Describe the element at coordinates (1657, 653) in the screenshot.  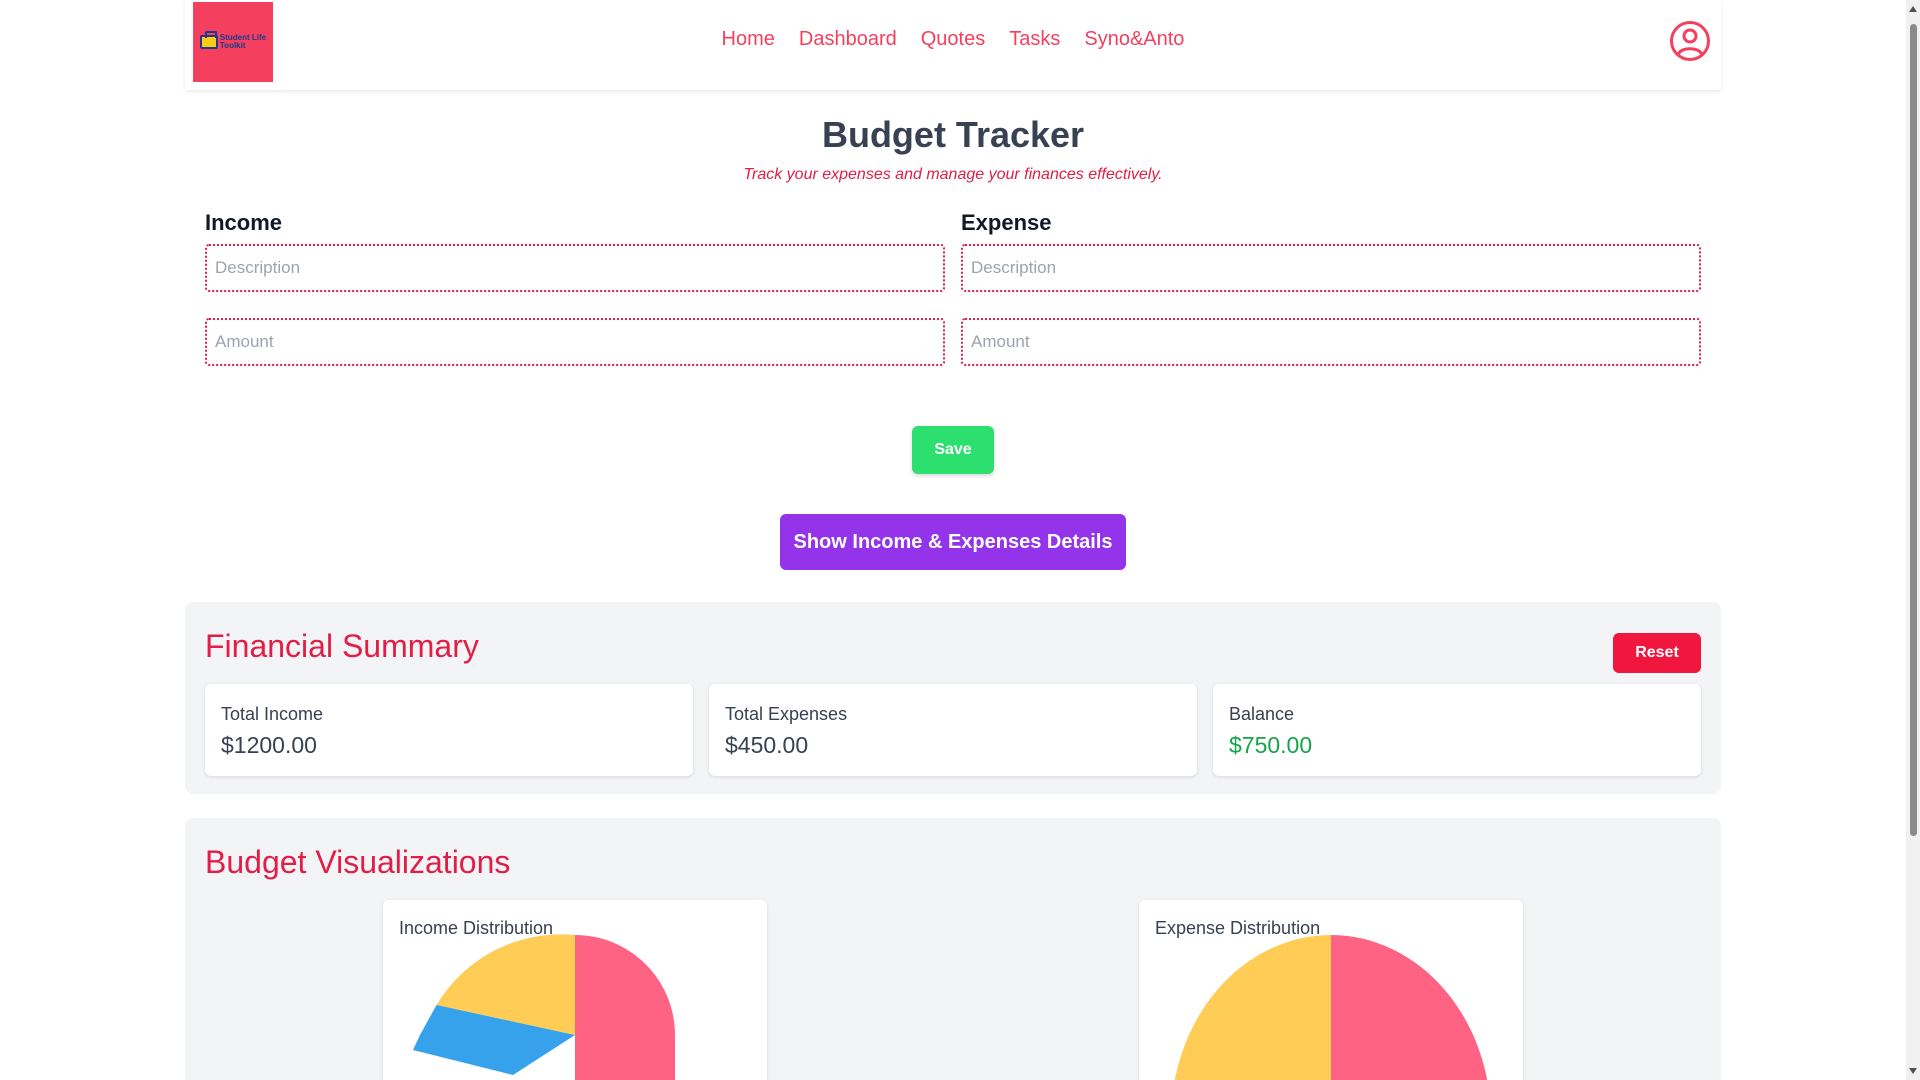
I see `reset-button: Reset` at that location.